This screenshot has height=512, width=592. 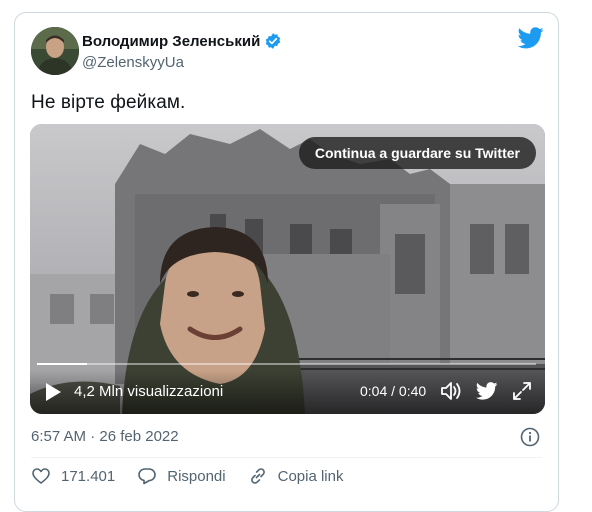 I want to click on video-progress-bar, so click(x=286, y=364).